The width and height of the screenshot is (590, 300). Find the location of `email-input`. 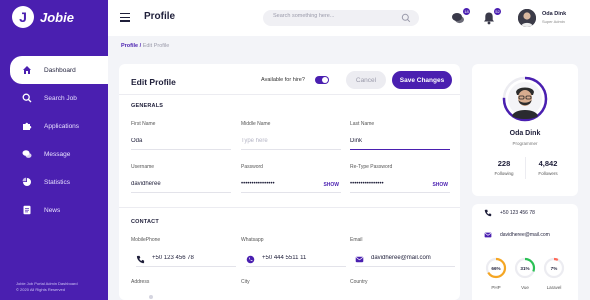

email-input is located at coordinates (409, 258).